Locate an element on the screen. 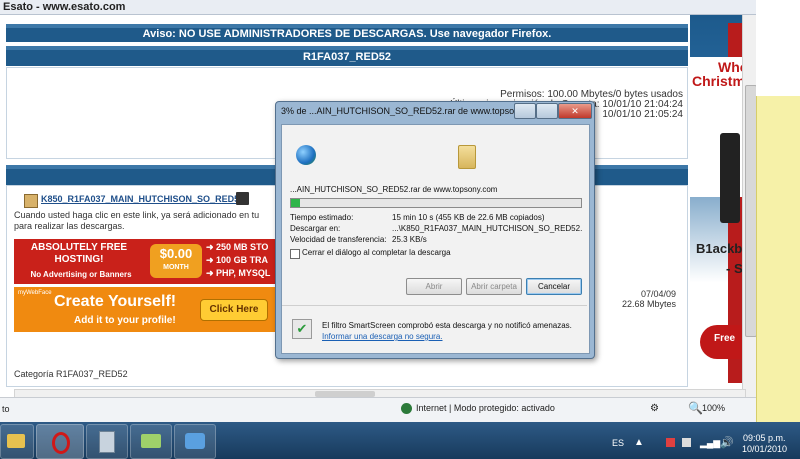  ad1-line1: ABSOLUTELY FREE is located at coordinates (79, 247).